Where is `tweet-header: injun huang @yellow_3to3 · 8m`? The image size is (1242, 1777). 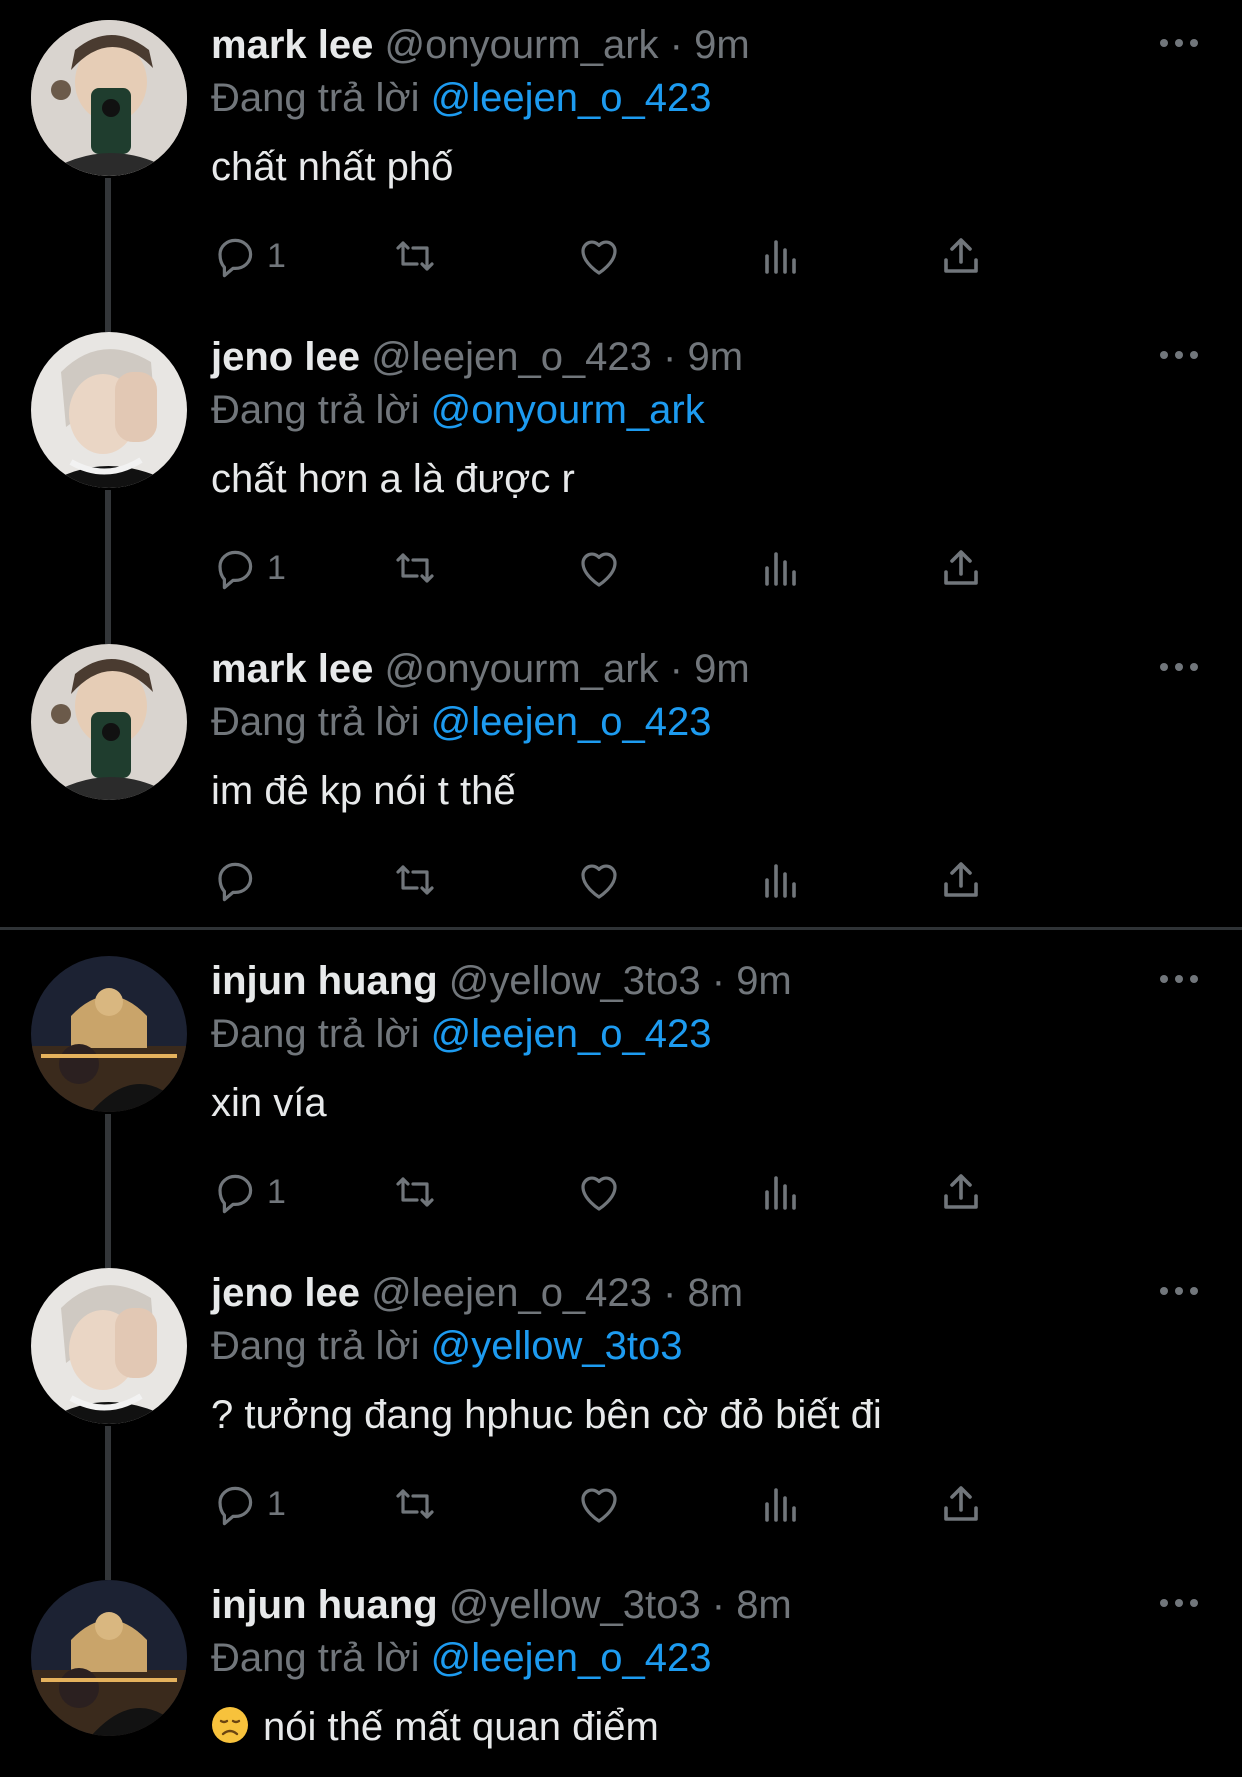 tweet-header: injun huang @yellow_3to3 · 8m is located at coordinates (501, 1605).